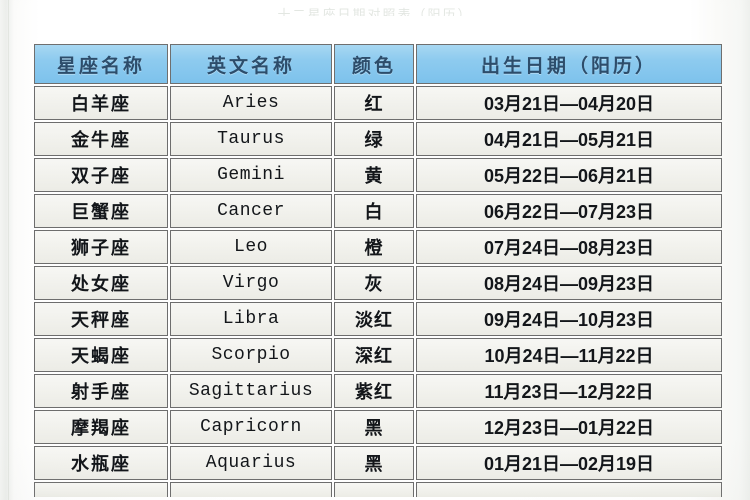 Image resolution: width=750 pixels, height=500 pixels. I want to click on table-row: 水瓶座 Aquarius 黑 01月21日—02月19日, so click(378, 463).